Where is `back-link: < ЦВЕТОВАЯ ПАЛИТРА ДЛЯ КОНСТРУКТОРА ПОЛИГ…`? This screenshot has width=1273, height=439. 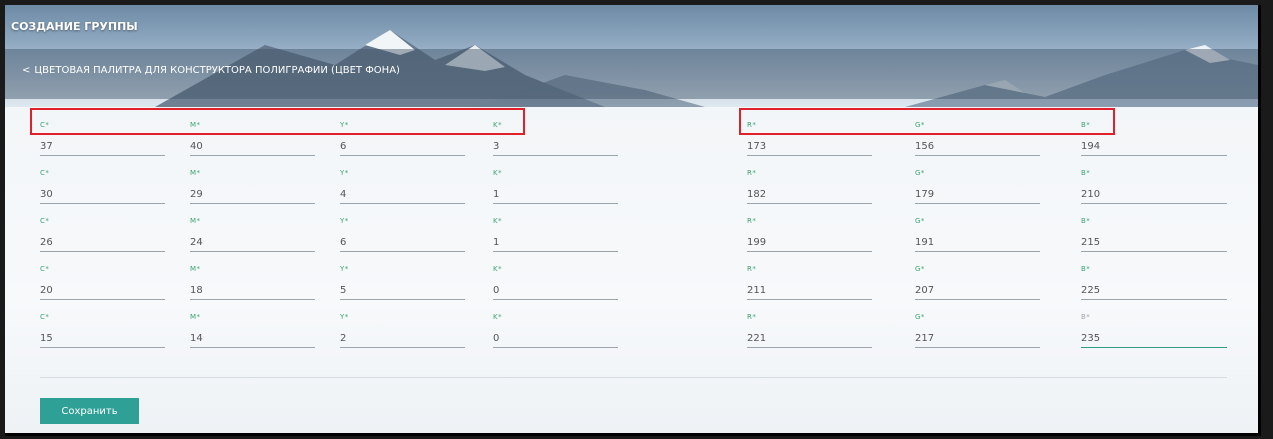 back-link: < ЦВЕТОВАЯ ПАЛИТРА ДЛЯ КОНСТРУКТОРА ПОЛИГ… is located at coordinates (631, 74).